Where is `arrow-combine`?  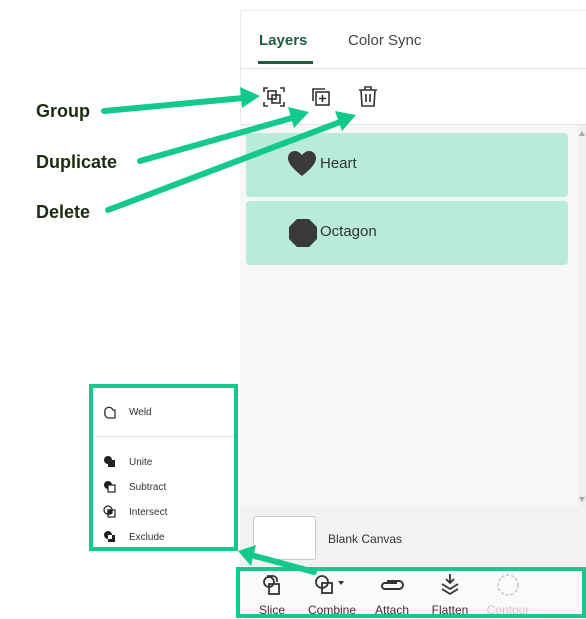 arrow-combine is located at coordinates (284, 564).